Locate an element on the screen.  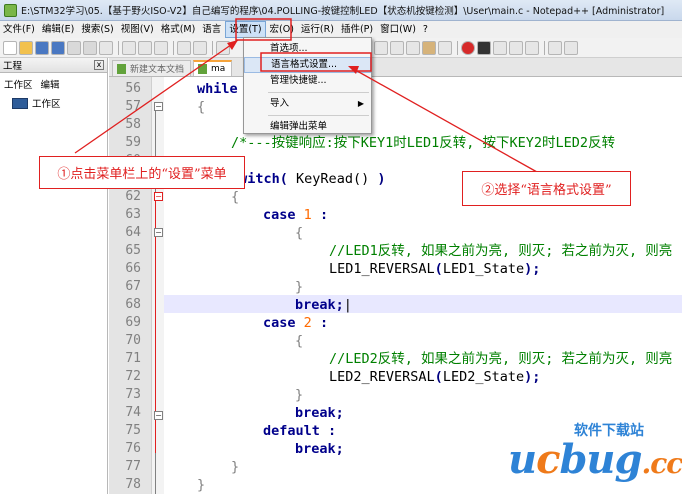
arrow-line-step2 is located at coordinates (443, 119).